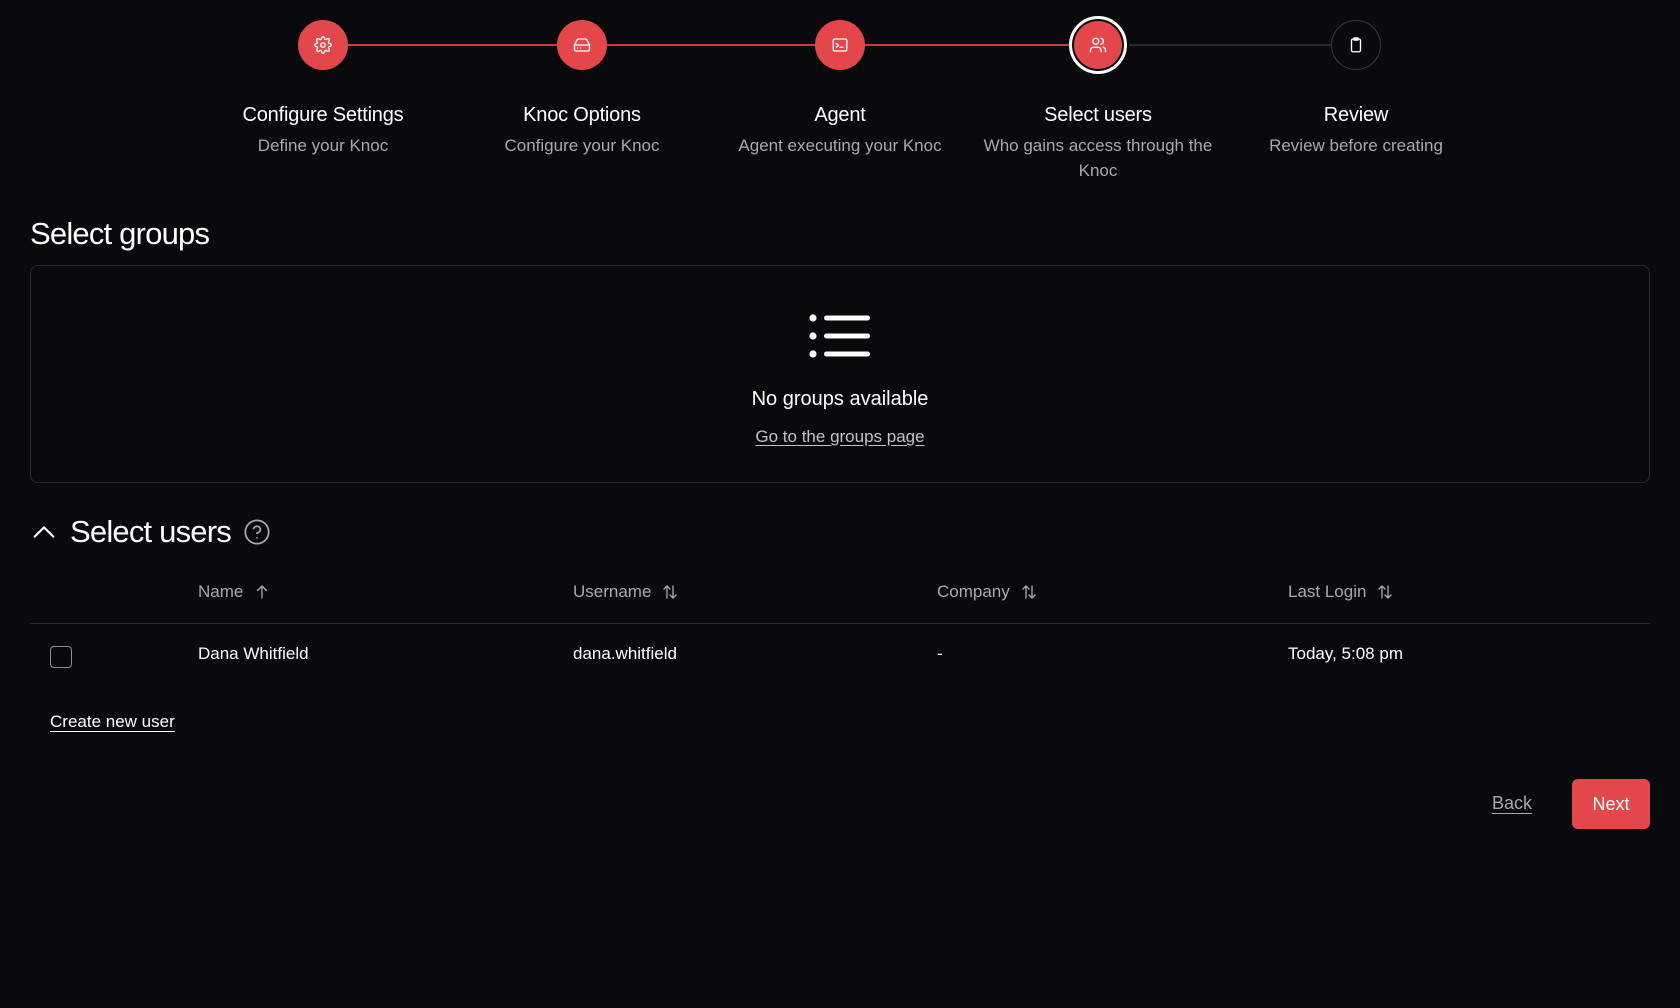 This screenshot has width=1680, height=1008. I want to click on cell-company: -, so click(940, 653).